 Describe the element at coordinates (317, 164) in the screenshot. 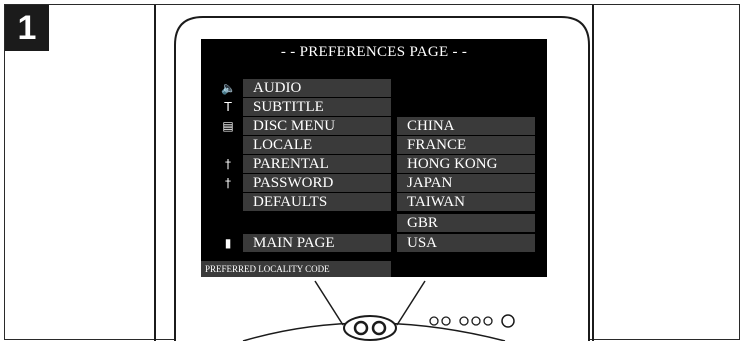

I see `menu-item-parental: PARENTAL` at that location.